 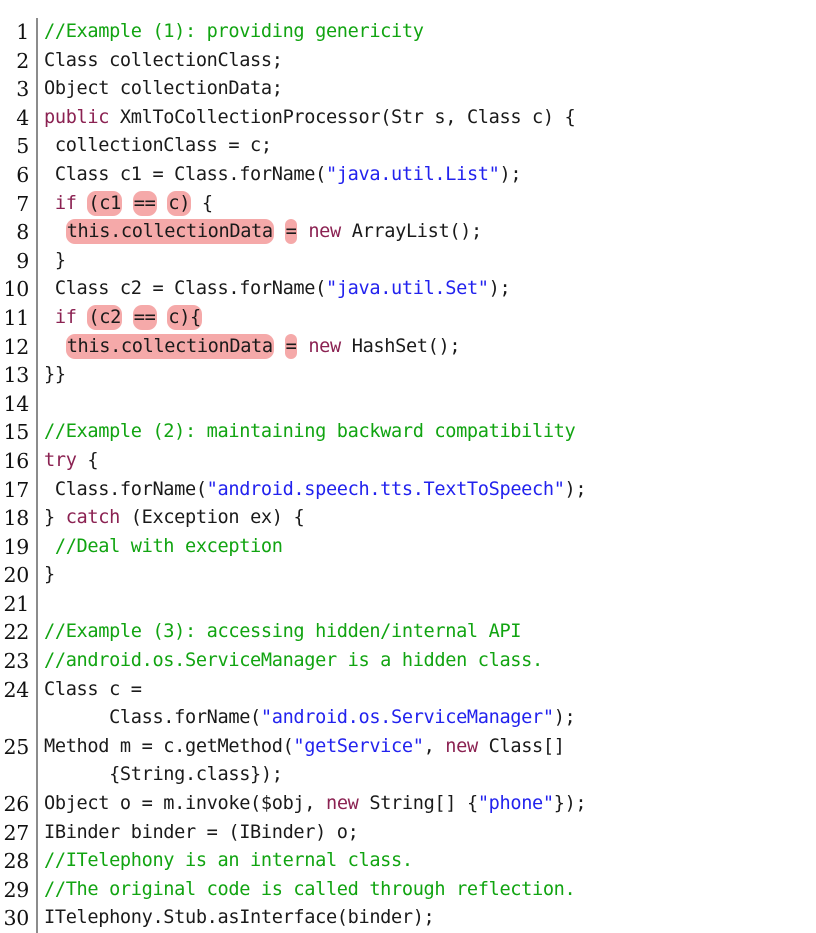 What do you see at coordinates (408, 89) in the screenshot?
I see `code-line: 3 Object collectionData;` at bounding box center [408, 89].